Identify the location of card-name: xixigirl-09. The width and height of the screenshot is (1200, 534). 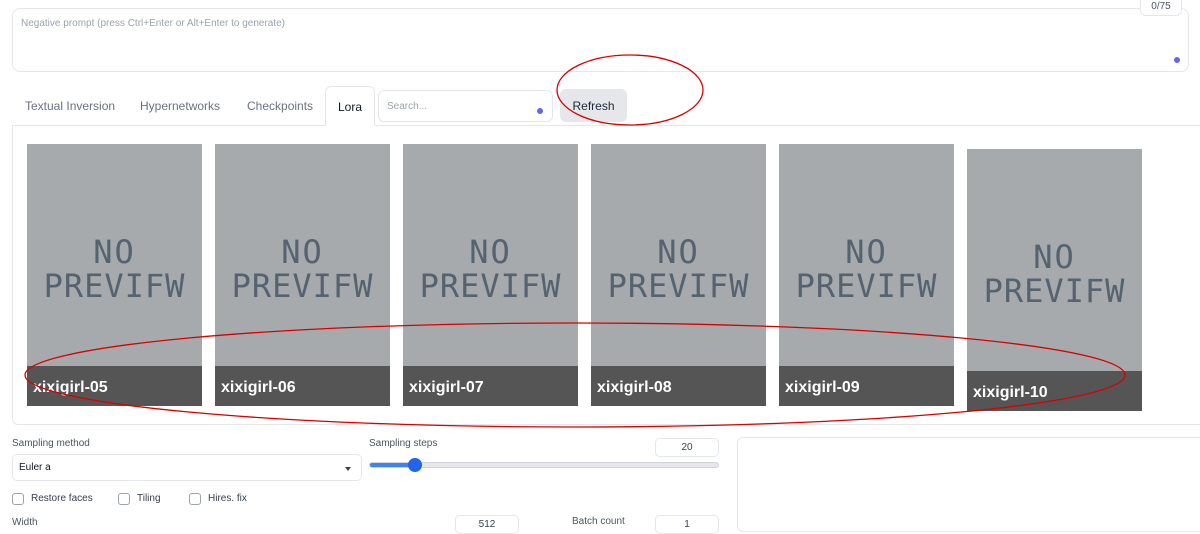
(822, 387).